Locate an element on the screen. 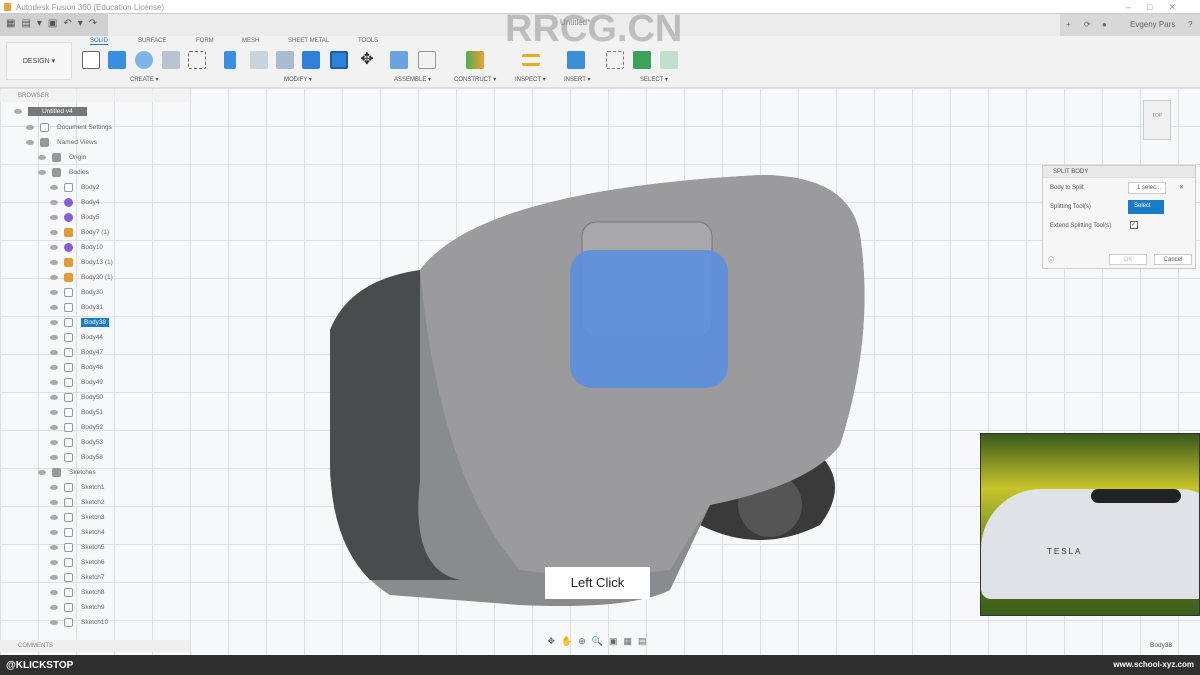  group-inspect: INSPECT ▾ is located at coordinates (530, 79).